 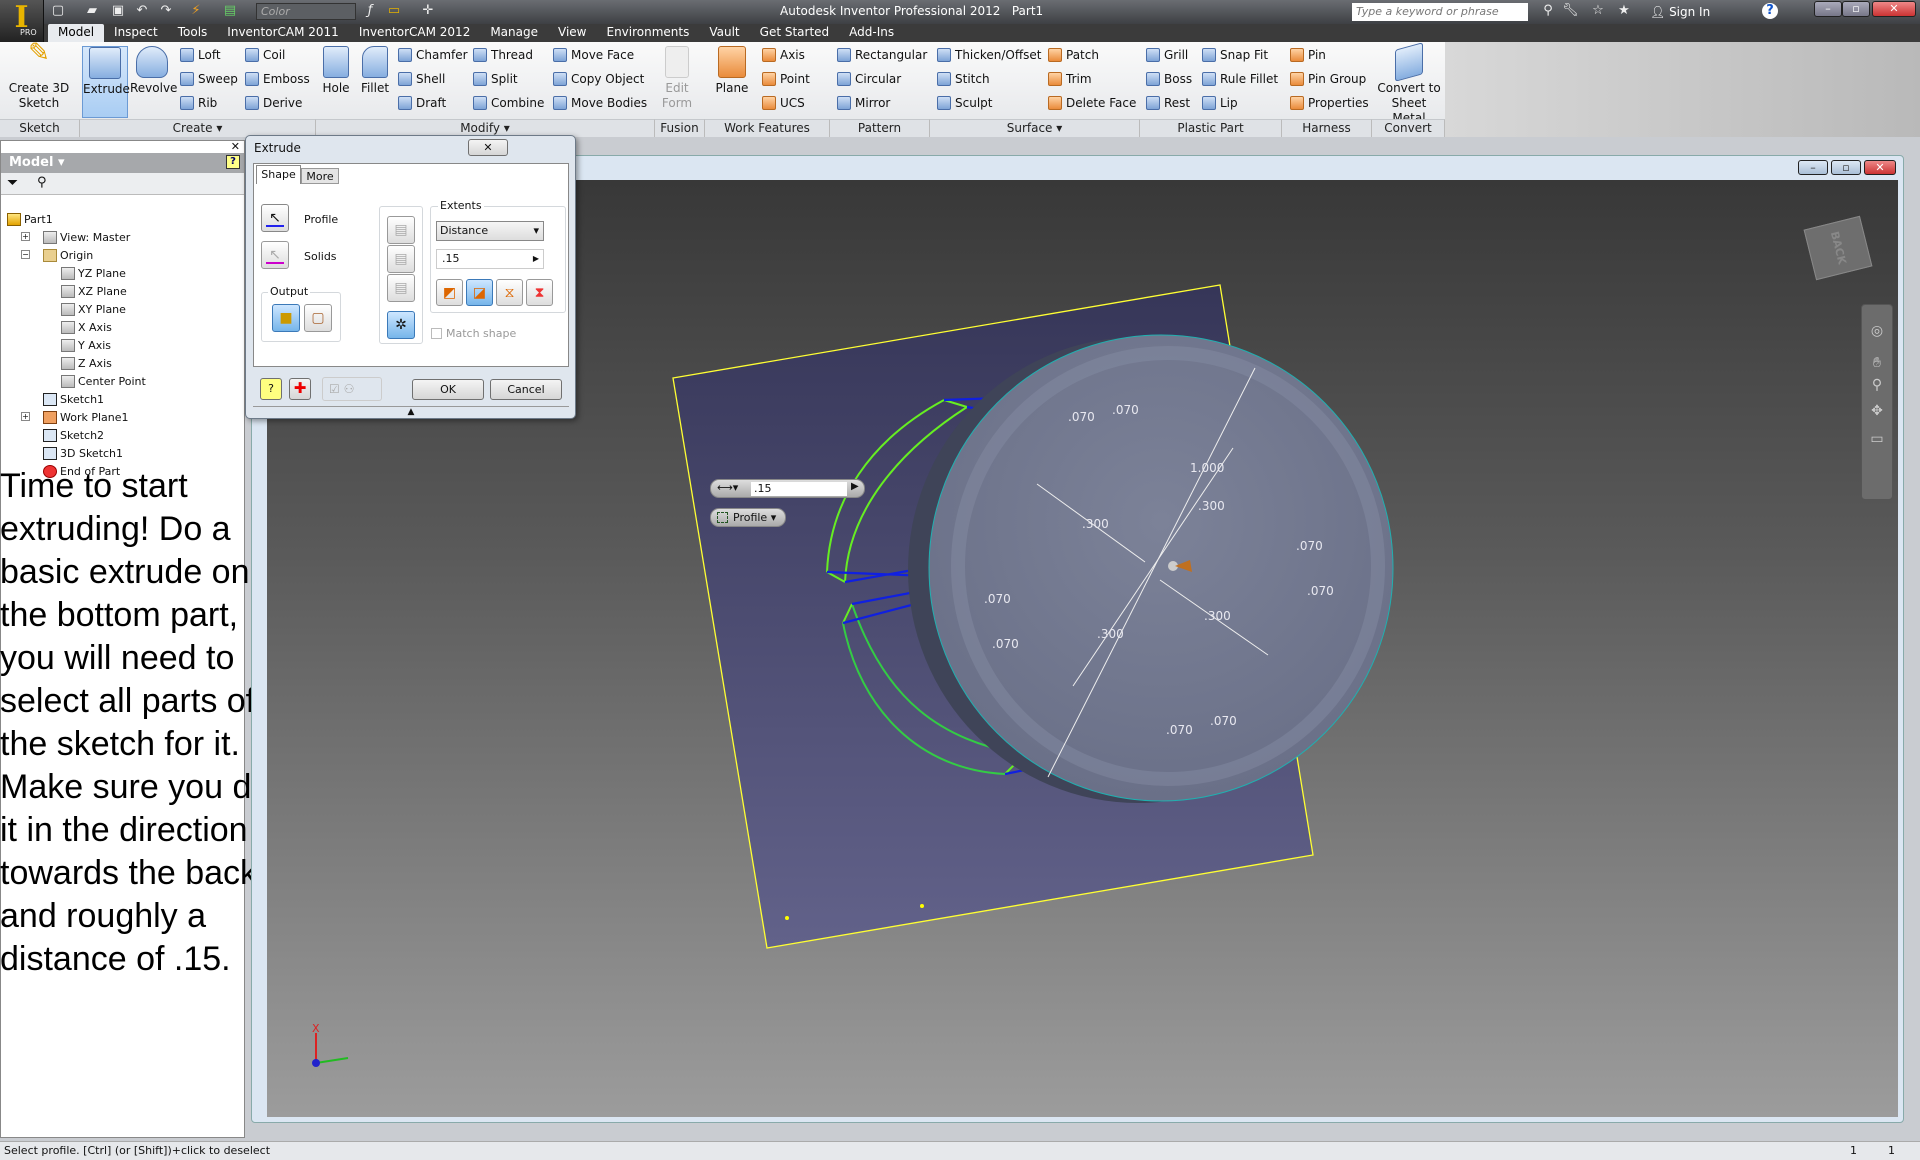 What do you see at coordinates (318, 318) in the screenshot?
I see `output-surface-button: ▢` at bounding box center [318, 318].